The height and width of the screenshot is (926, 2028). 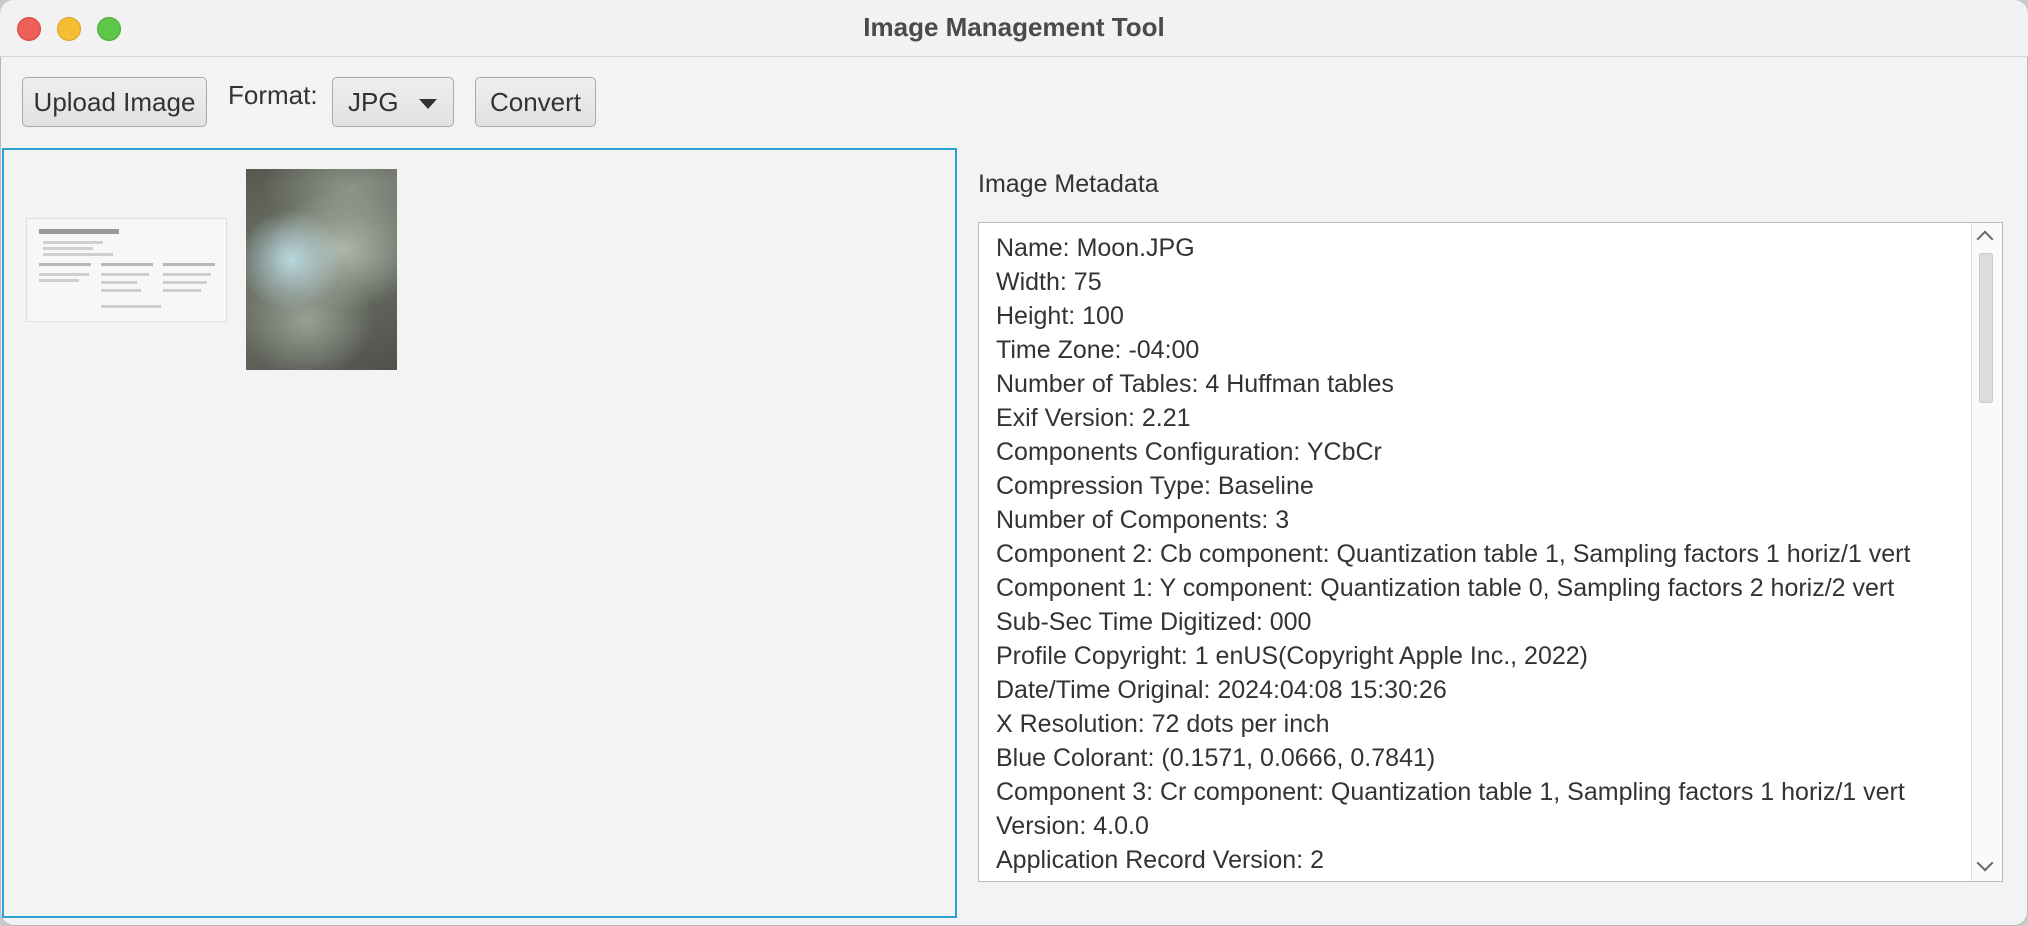 What do you see at coordinates (1098, 350) in the screenshot?
I see `metadata-line: Time Zone: -04:00` at bounding box center [1098, 350].